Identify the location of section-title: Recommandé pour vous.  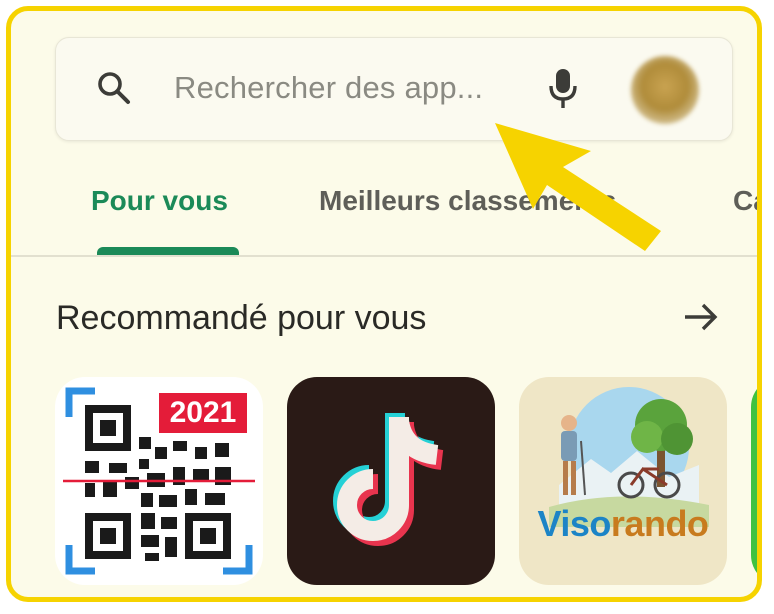
(241, 318).